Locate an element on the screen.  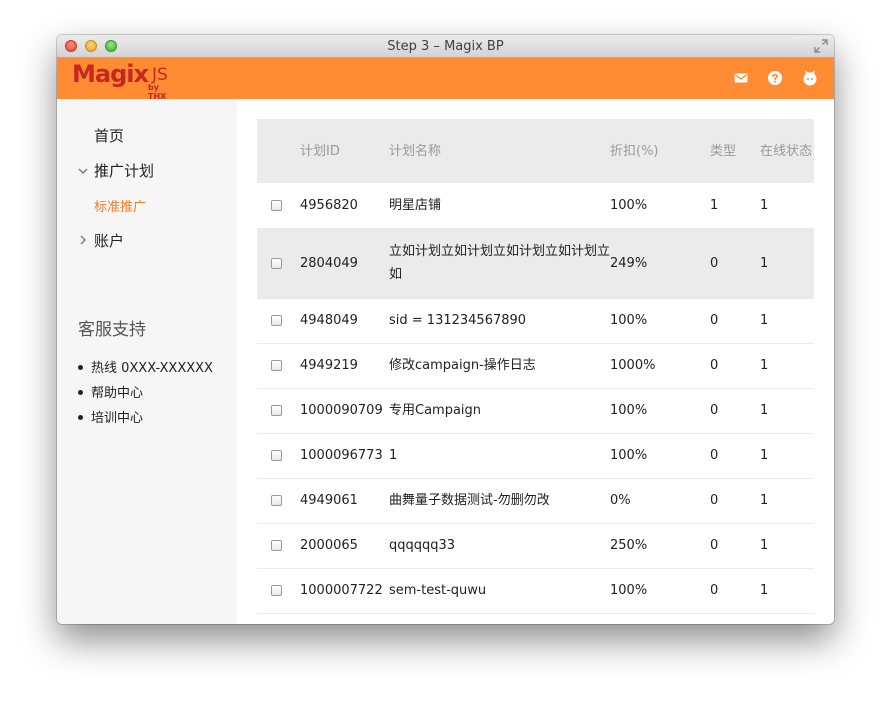
column-header-plan-name: 计划名称 is located at coordinates (499, 151).